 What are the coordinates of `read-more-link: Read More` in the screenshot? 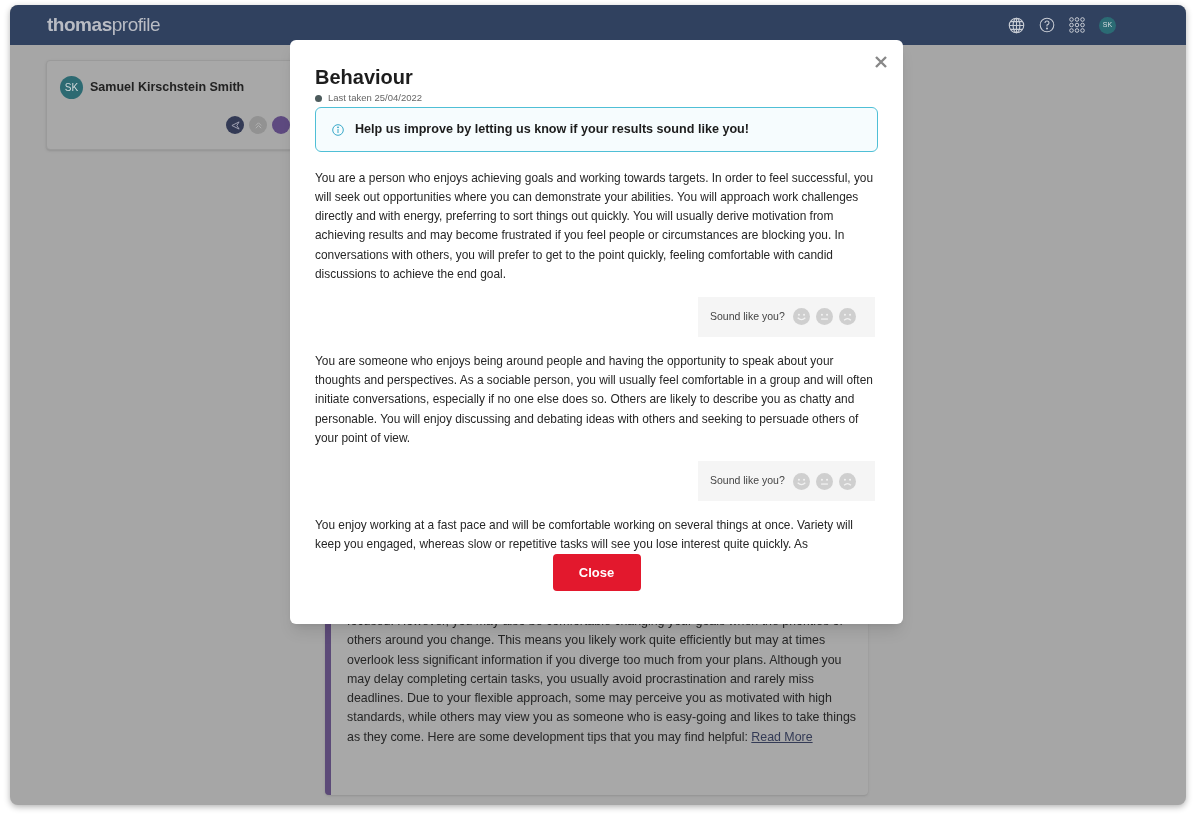 It's located at (782, 736).